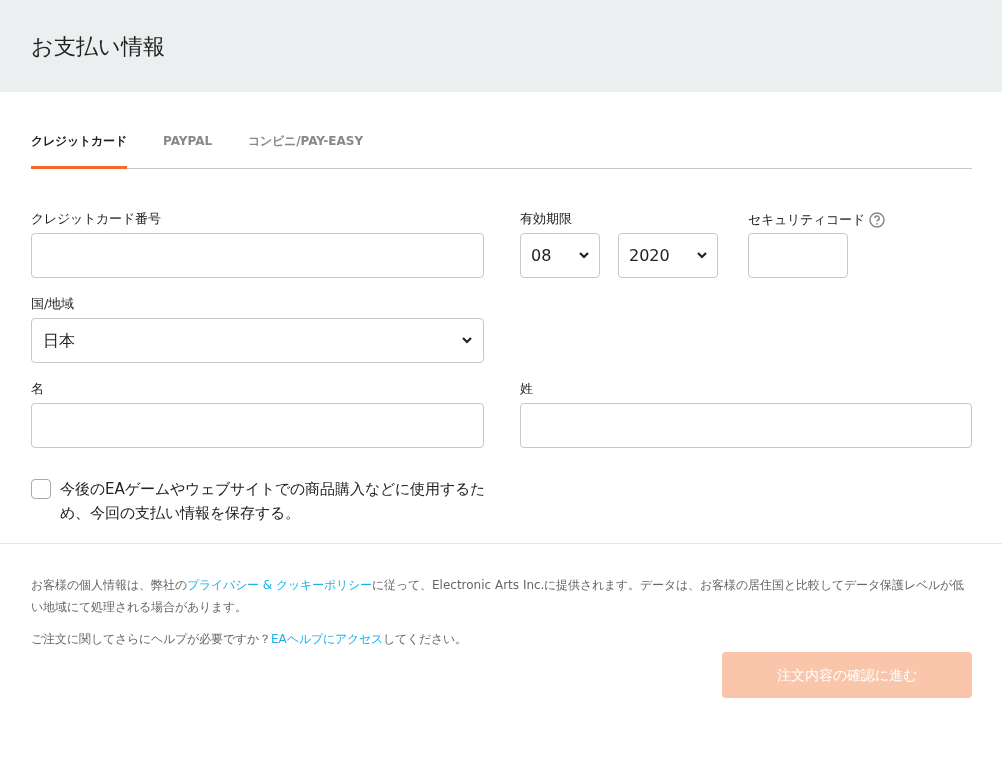  What do you see at coordinates (877, 220) in the screenshot?
I see `help-icon` at bounding box center [877, 220].